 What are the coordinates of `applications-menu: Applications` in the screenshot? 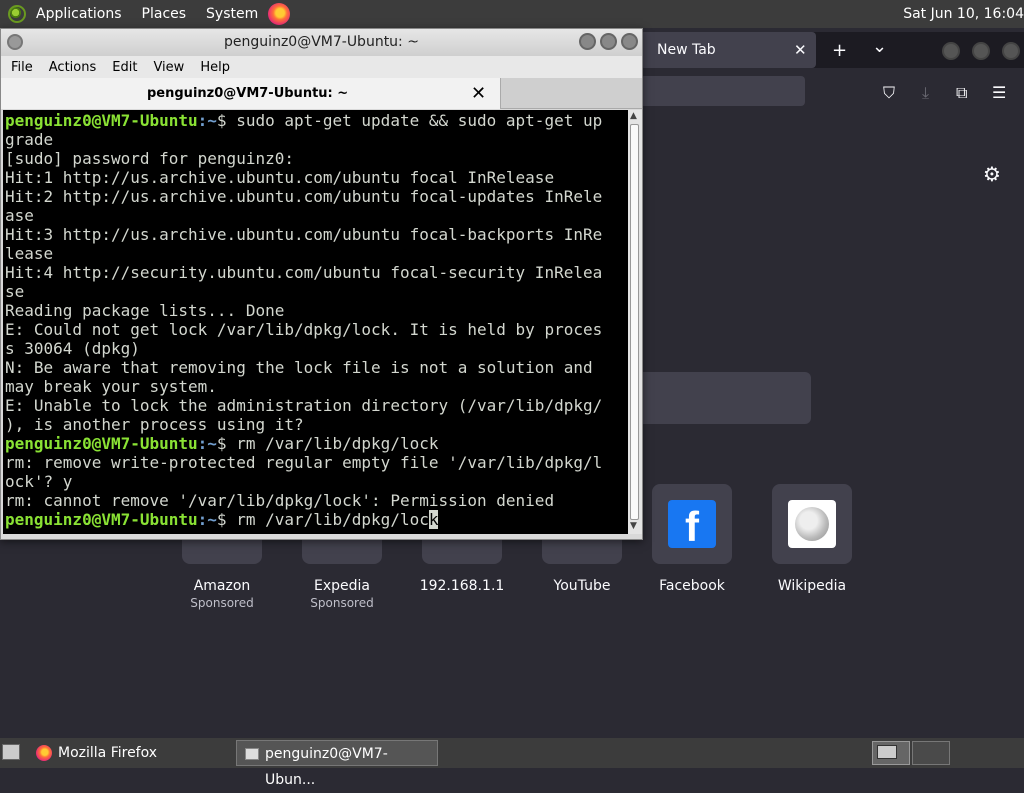 It's located at (79, 14).